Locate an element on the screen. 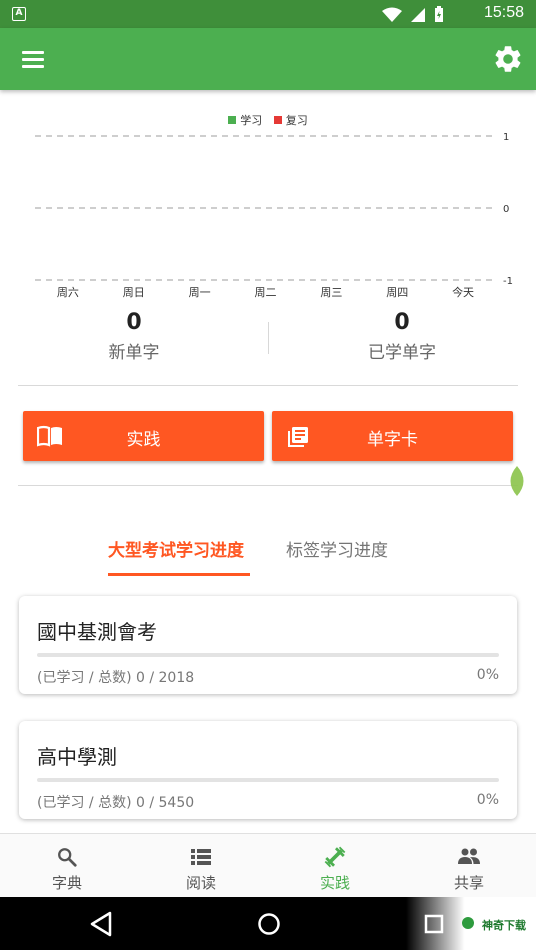 The width and height of the screenshot is (536, 950). bottom-navigation: 字典 阅读 实践 共享 is located at coordinates (268, 865).